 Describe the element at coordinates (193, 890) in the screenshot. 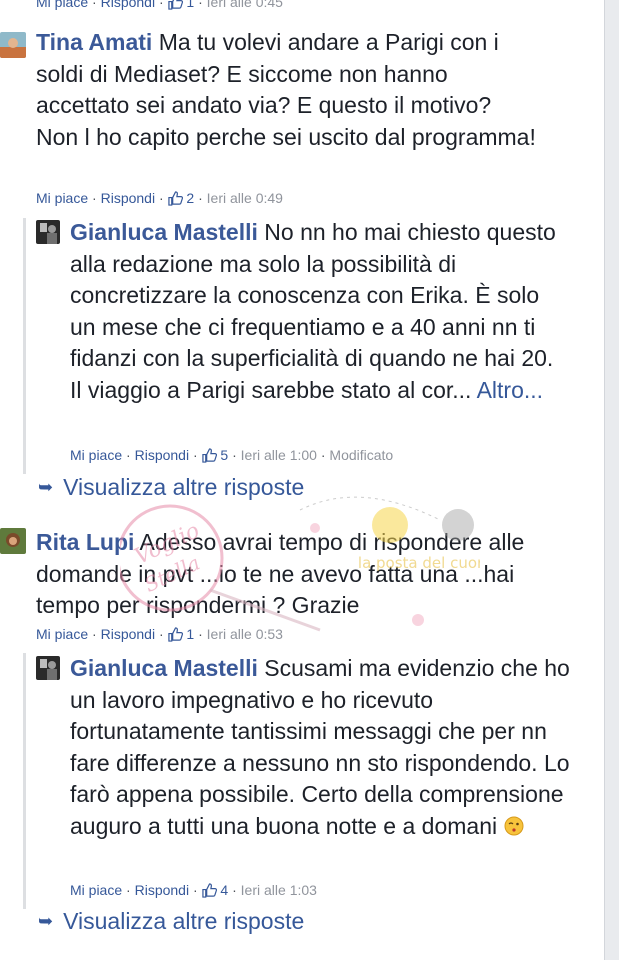

I see `comment-meta-row: Mi piace · Rispondi · 4 · Ieri alle 1:03` at that location.